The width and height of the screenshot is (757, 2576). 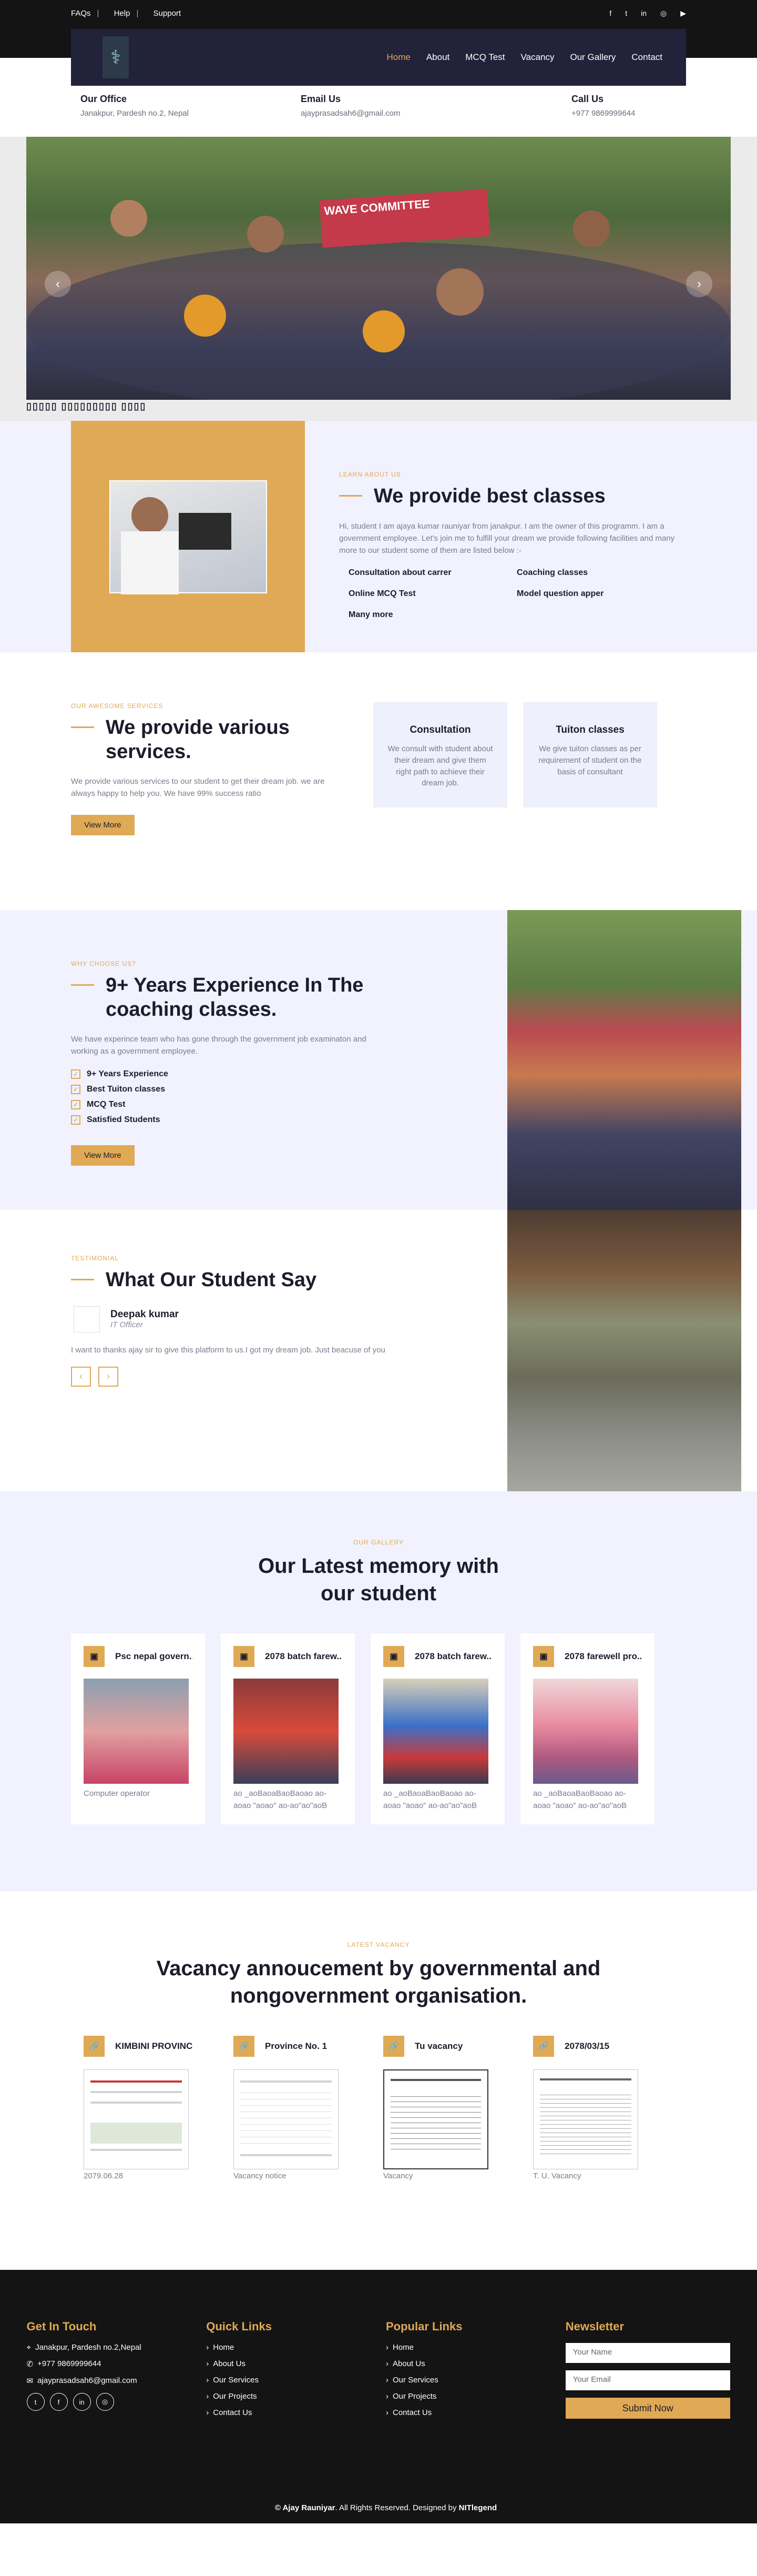 I want to click on nav-home: Home, so click(x=398, y=57).